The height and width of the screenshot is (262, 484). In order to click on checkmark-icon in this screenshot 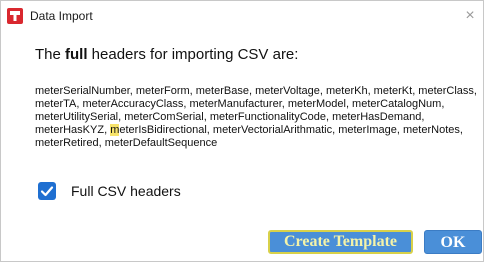, I will do `click(47, 191)`.